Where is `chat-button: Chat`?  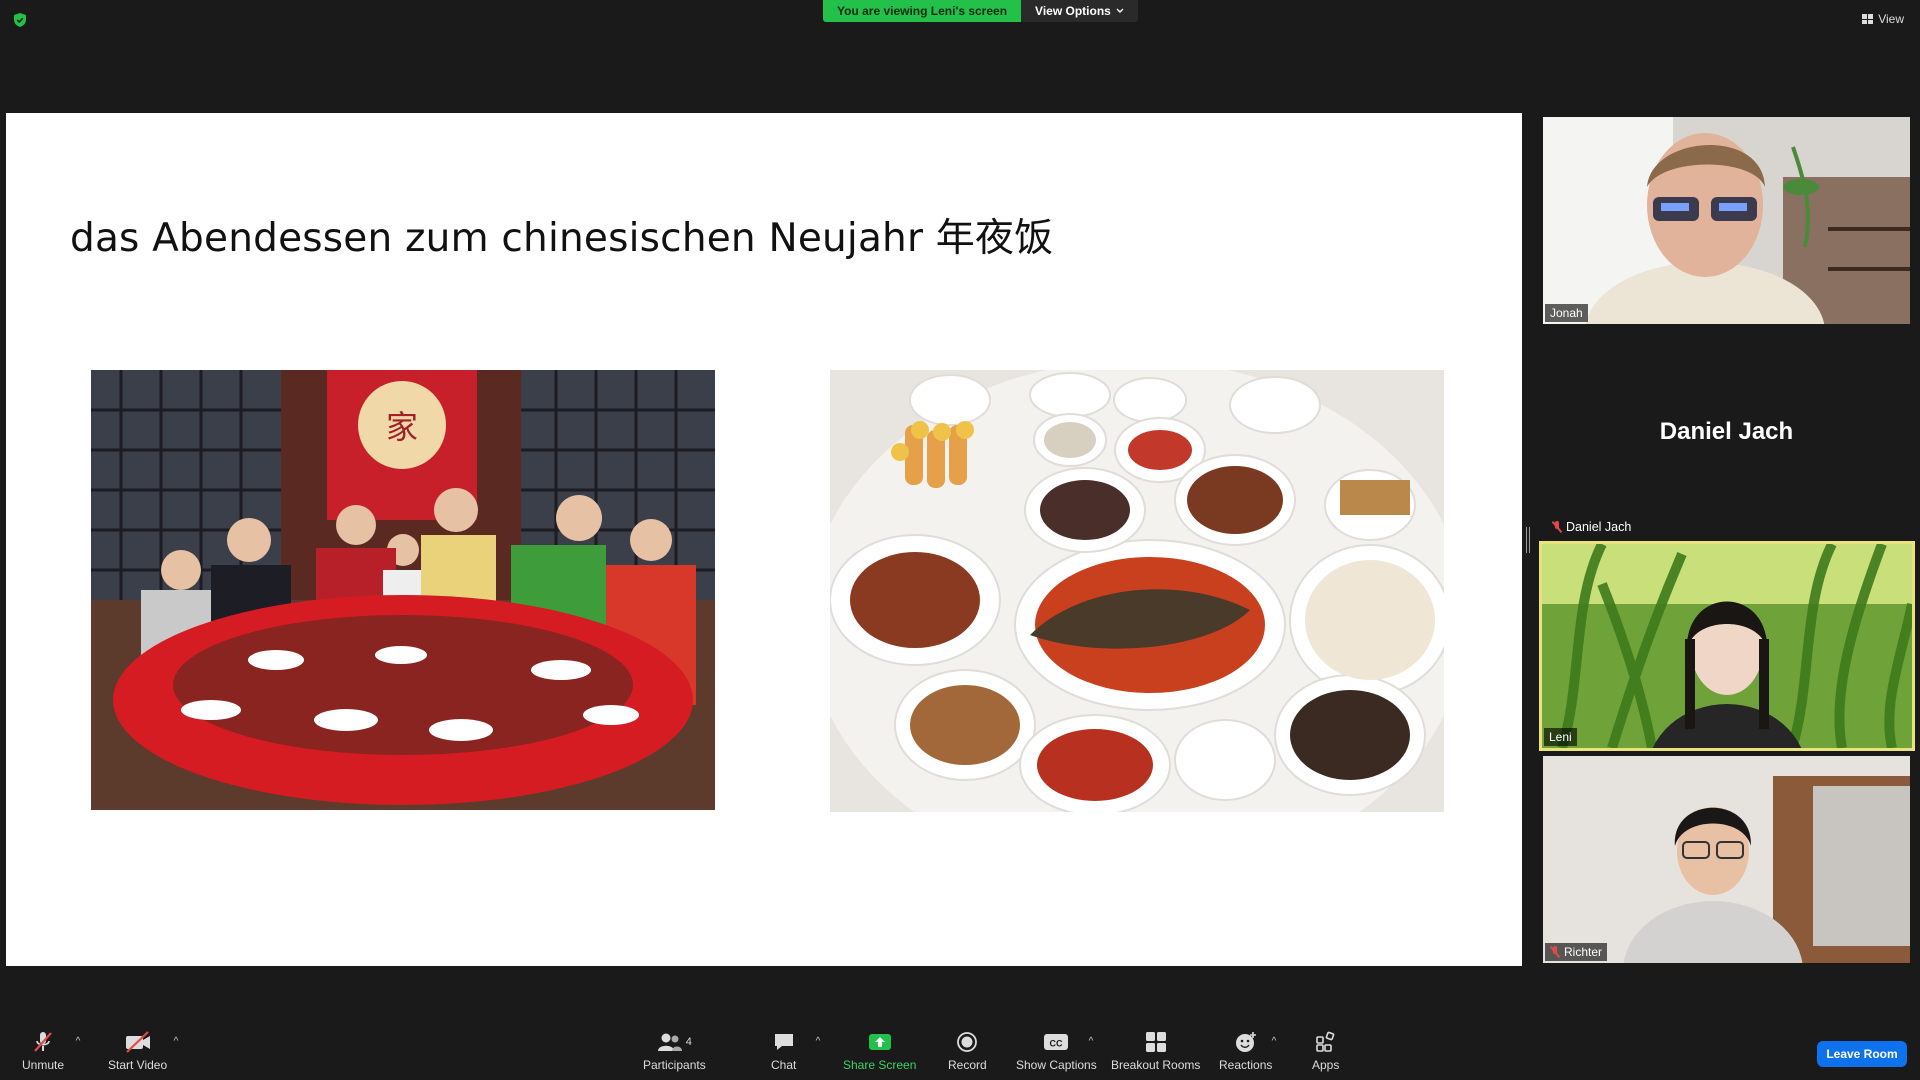
chat-button: Chat is located at coordinates (783, 1051).